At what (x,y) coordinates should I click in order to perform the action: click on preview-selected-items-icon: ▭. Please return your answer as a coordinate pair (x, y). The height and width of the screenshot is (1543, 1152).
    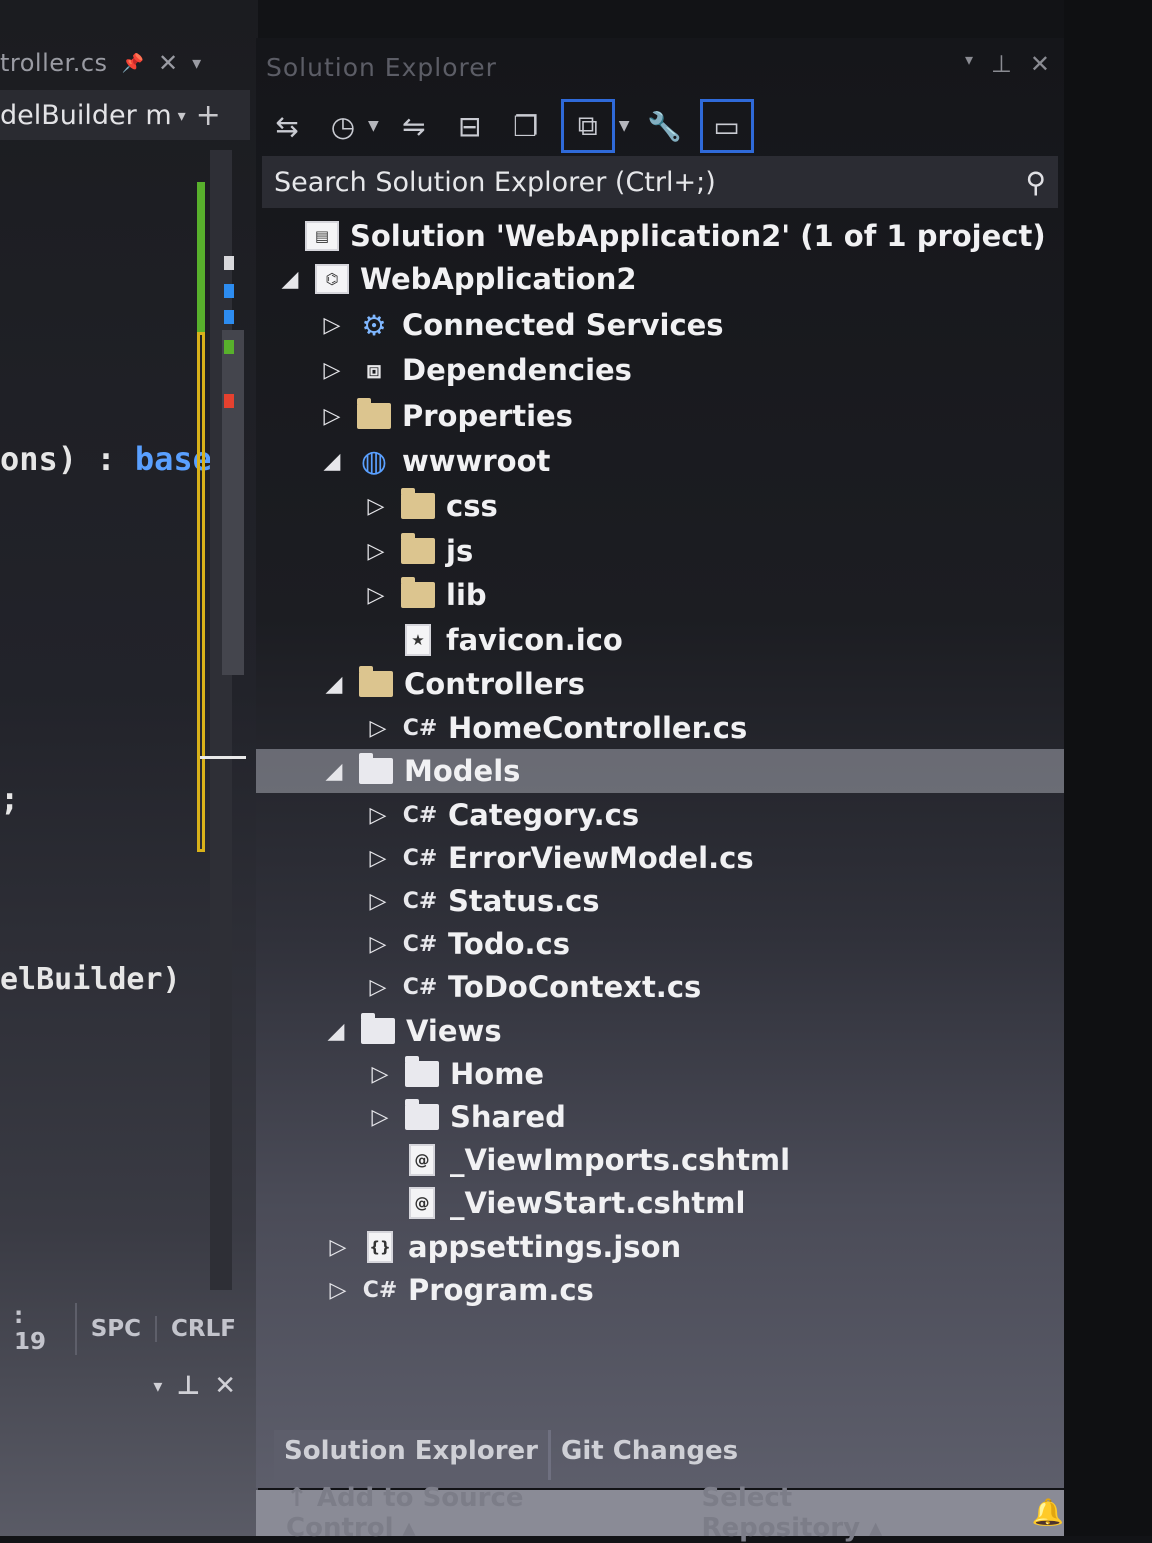
    Looking at the image, I should click on (726, 126).